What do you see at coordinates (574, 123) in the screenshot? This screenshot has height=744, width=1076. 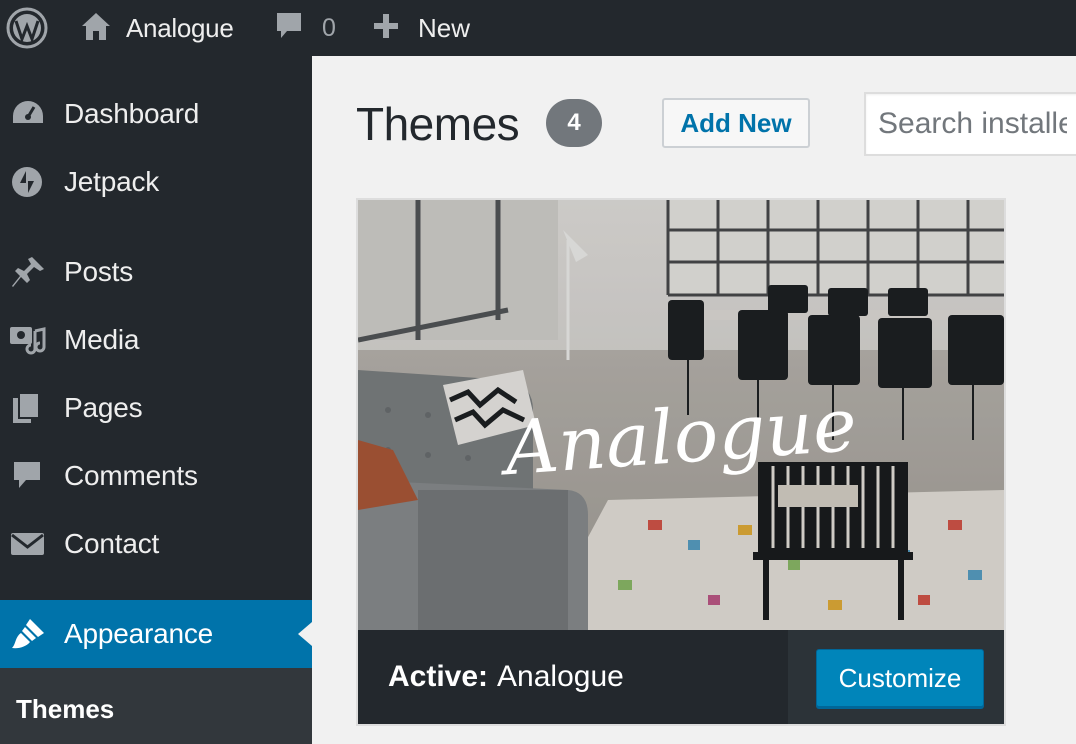 I see `theme-count-badge: 4` at bounding box center [574, 123].